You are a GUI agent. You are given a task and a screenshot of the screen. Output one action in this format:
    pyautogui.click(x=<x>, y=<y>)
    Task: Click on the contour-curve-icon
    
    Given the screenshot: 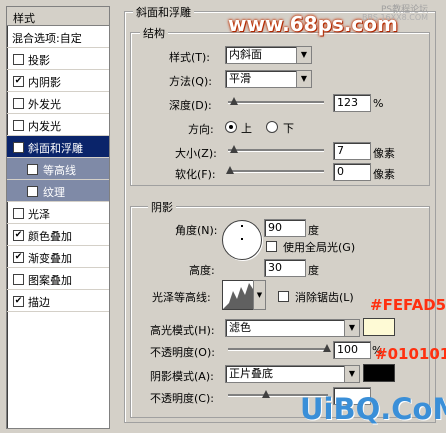 What is the action you would take?
    pyautogui.click(x=238, y=296)
    